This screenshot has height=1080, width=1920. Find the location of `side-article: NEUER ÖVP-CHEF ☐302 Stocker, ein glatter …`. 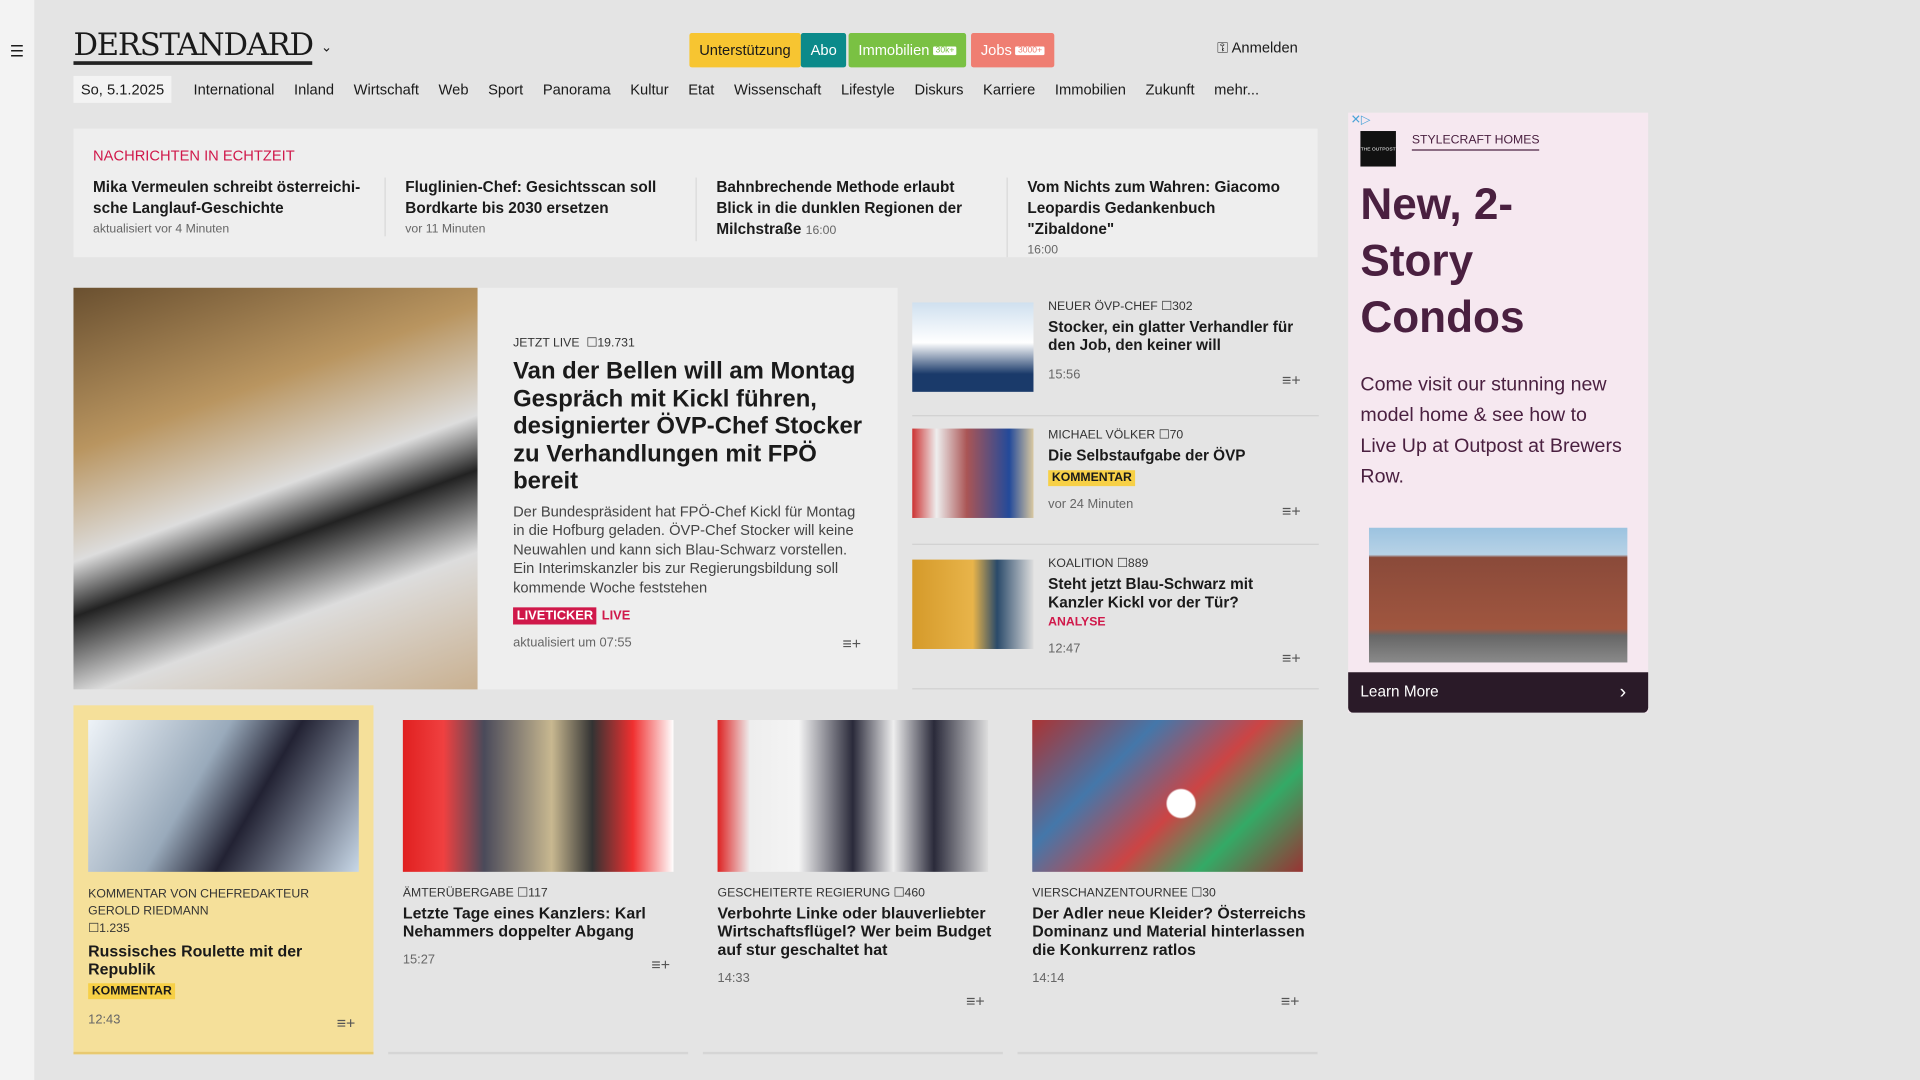

side-article: NEUER ÖVP-CHEF ☐302 Stocker, ein glatter … is located at coordinates (1115, 352).